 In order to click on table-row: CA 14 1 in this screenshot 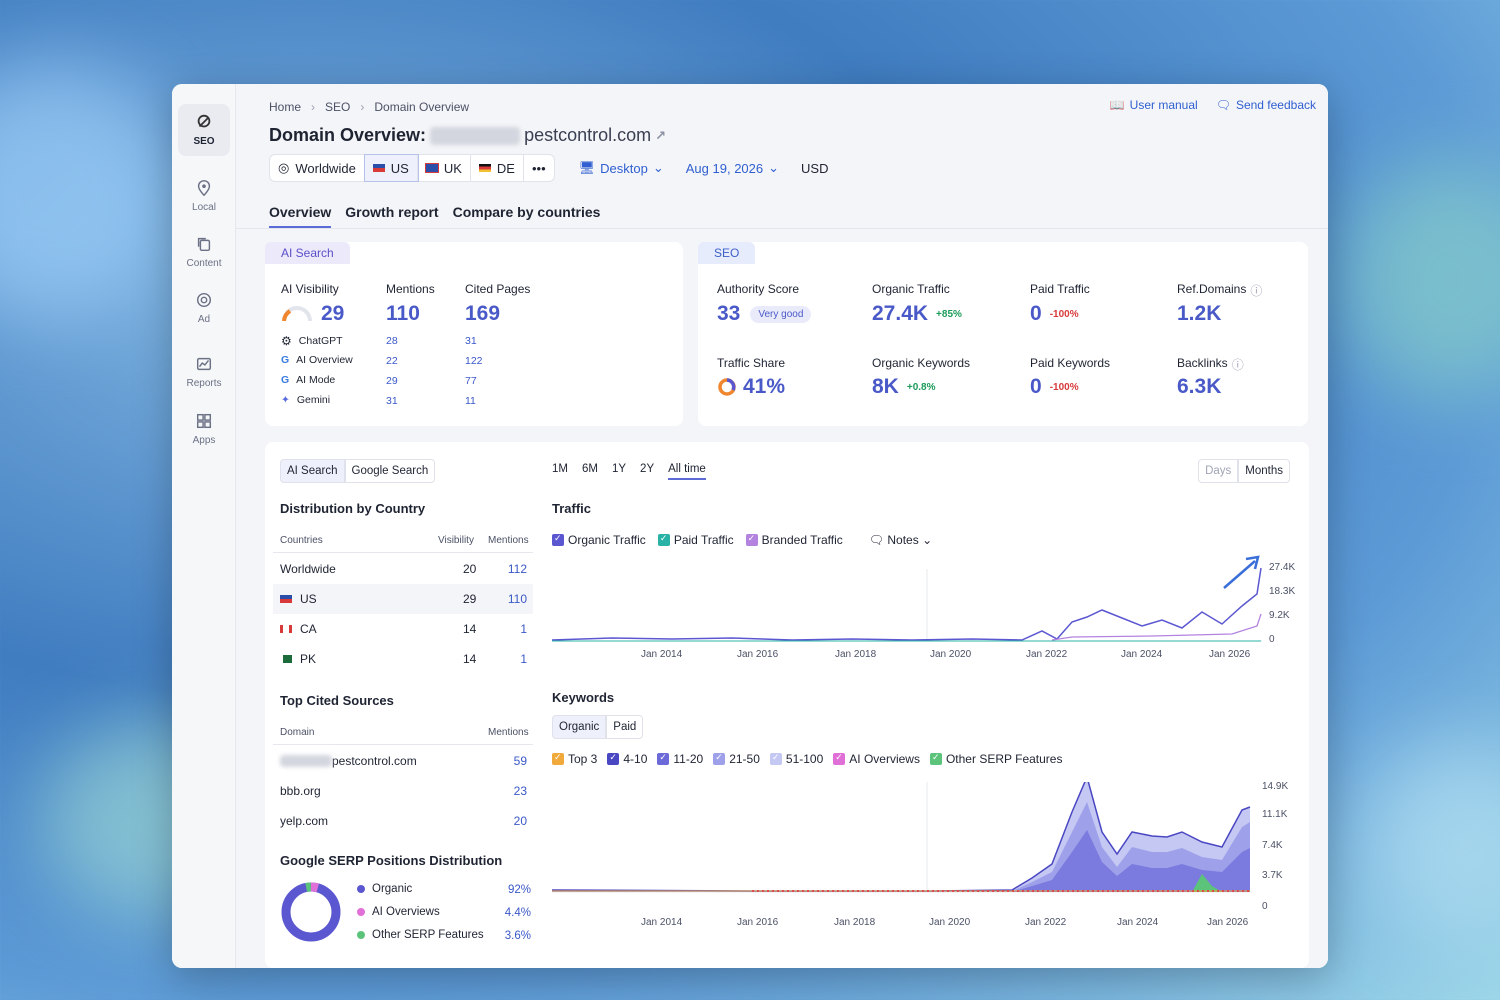, I will do `click(403, 629)`.